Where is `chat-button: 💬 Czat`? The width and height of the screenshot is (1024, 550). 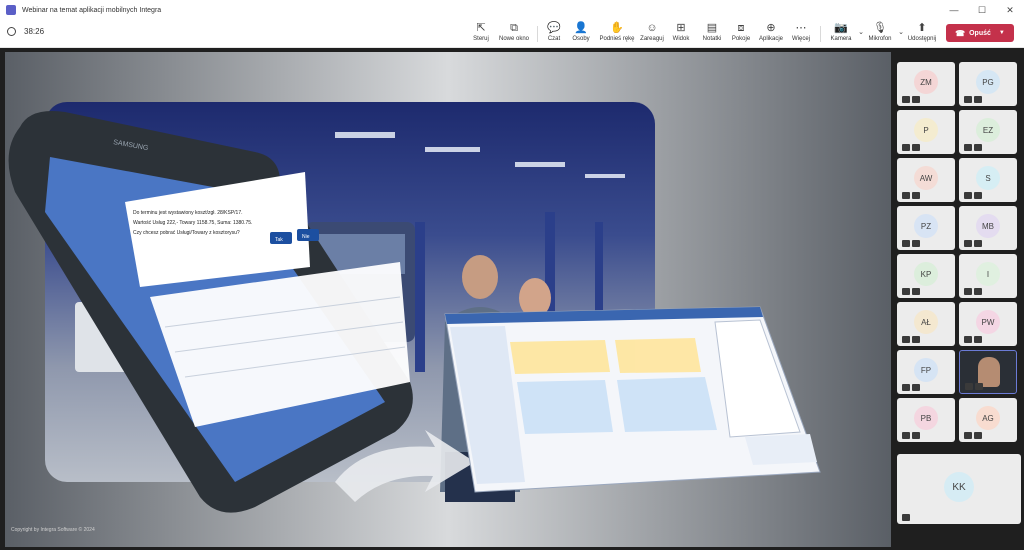
chat-button: 💬 Czat is located at coordinates (554, 34).